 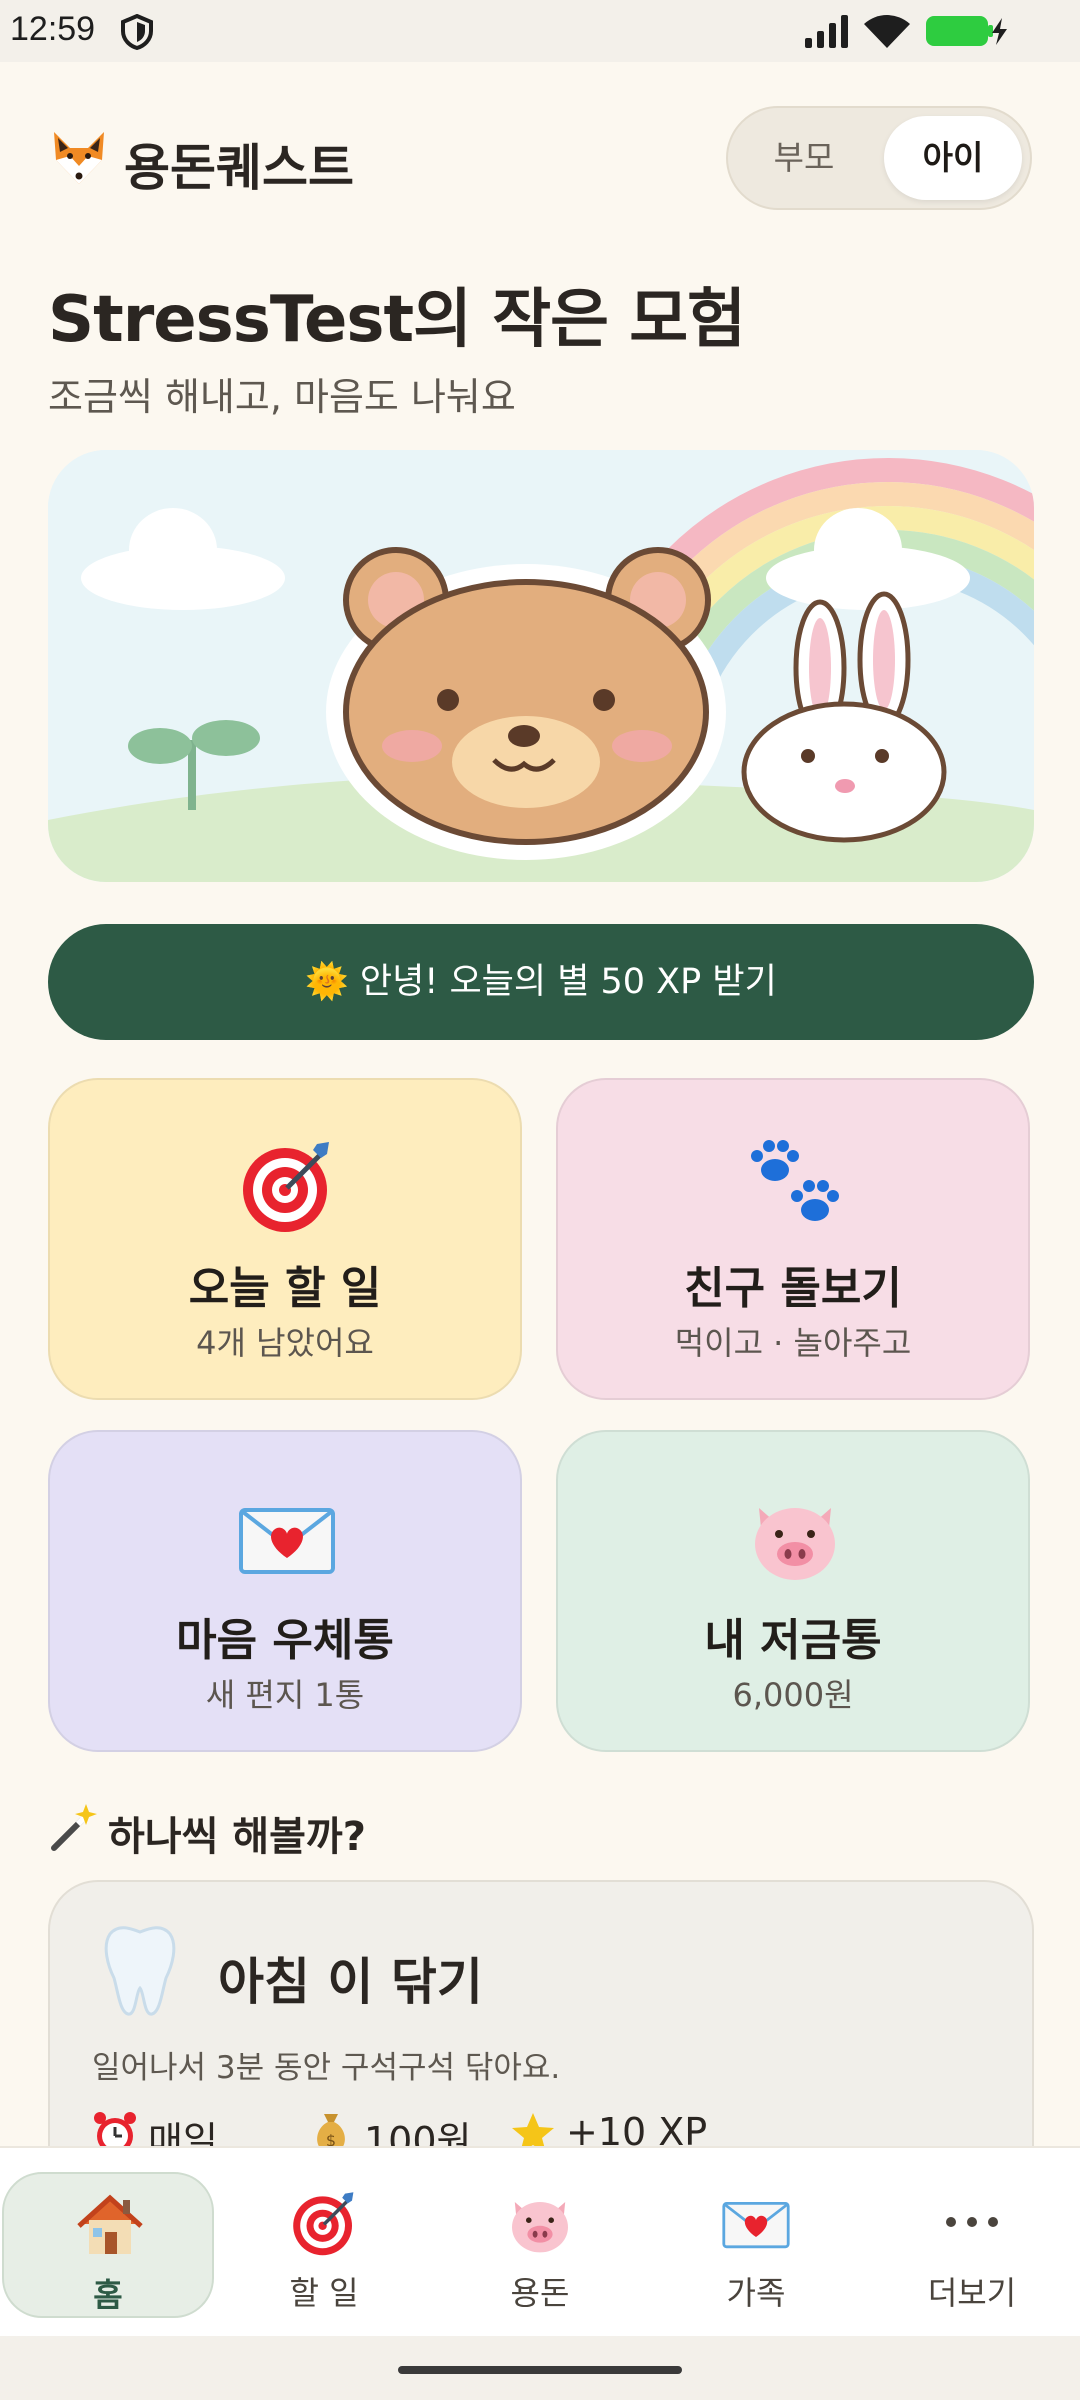 What do you see at coordinates (826, 31) in the screenshot?
I see `signal-icon` at bounding box center [826, 31].